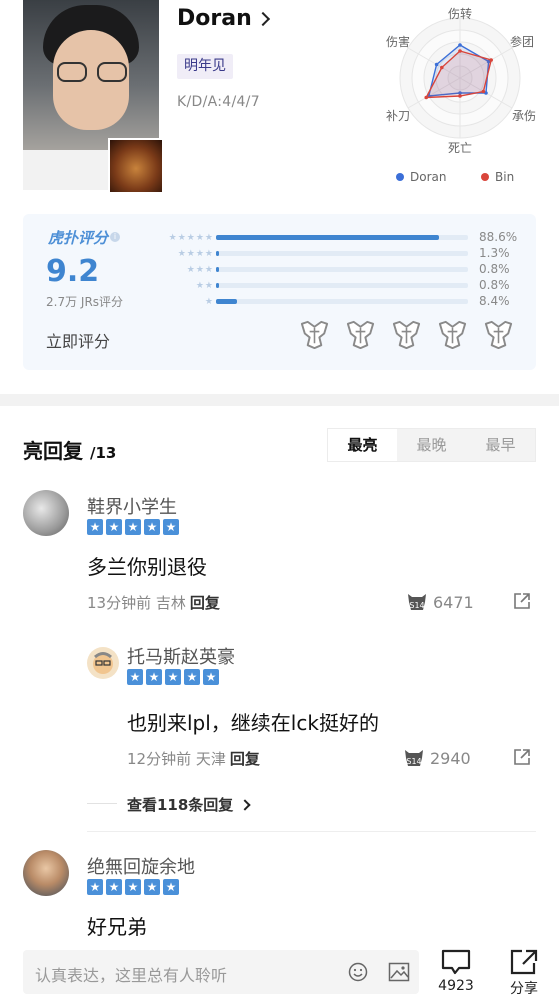 The height and width of the screenshot is (1000, 559). I want to click on chevron-right-icon, so click(262, 18).